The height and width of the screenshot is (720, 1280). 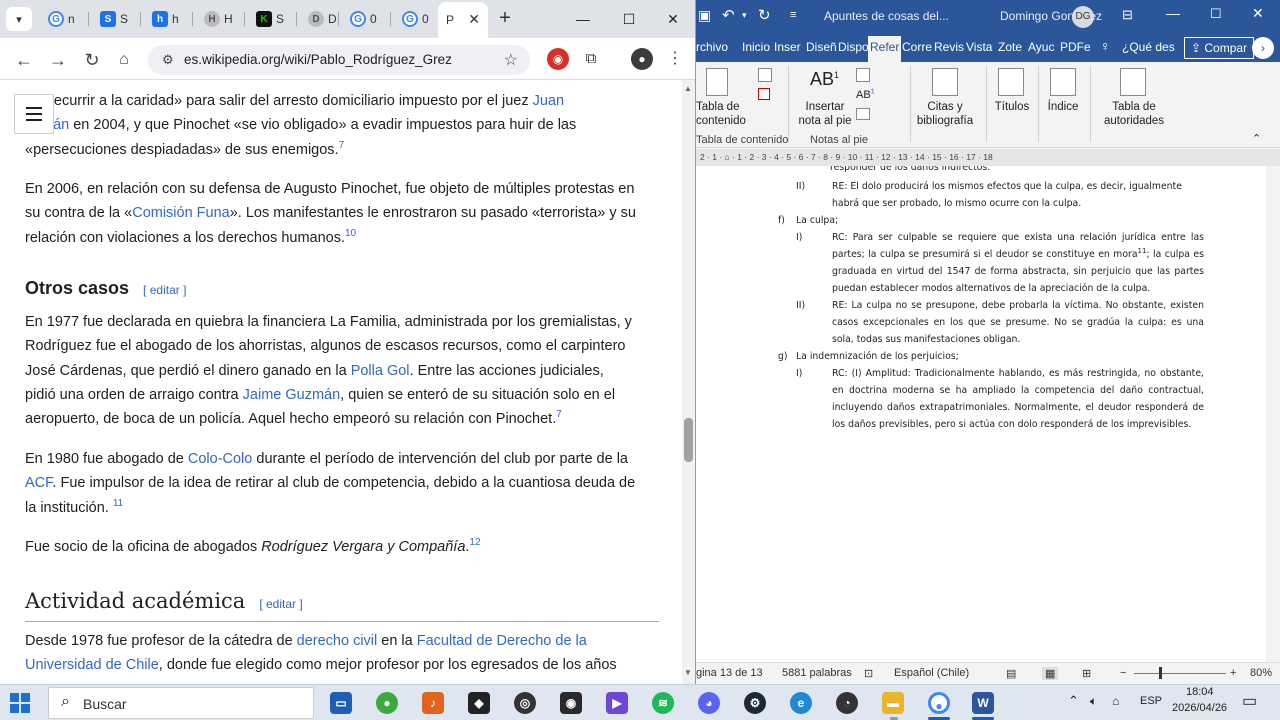 What do you see at coordinates (801, 703) in the screenshot?
I see `edge-icon: e` at bounding box center [801, 703].